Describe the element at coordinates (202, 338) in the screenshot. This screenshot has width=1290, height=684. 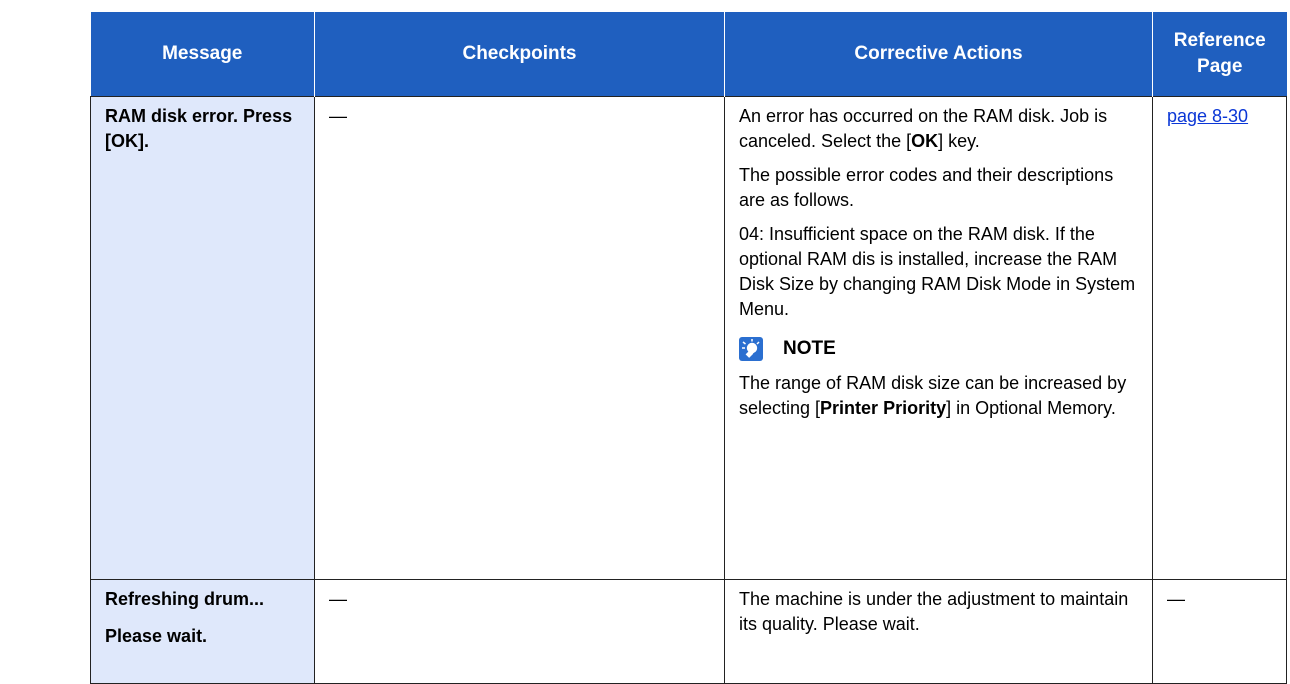
I see `message-cell: RAM disk error. Press [OK].` at that location.